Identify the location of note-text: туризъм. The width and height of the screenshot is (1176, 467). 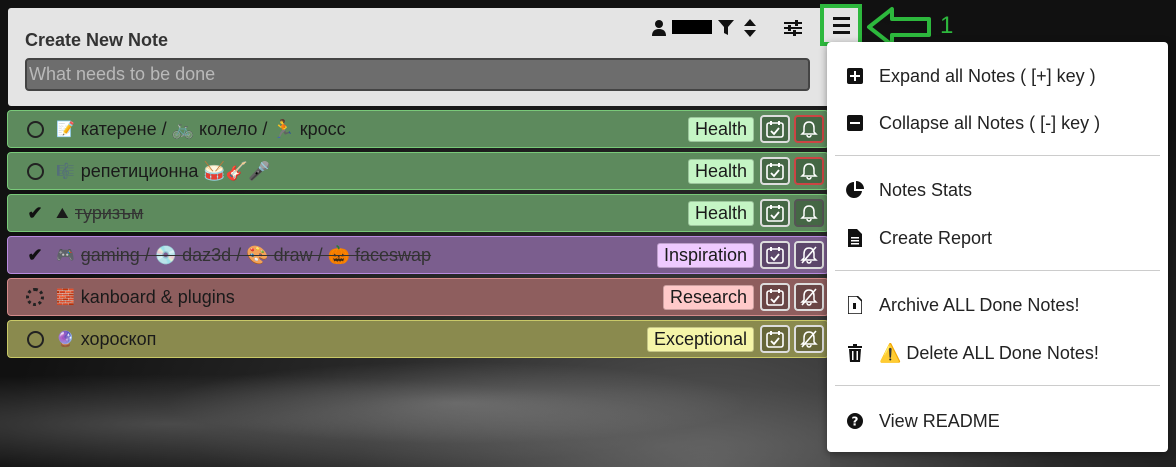
(381, 213).